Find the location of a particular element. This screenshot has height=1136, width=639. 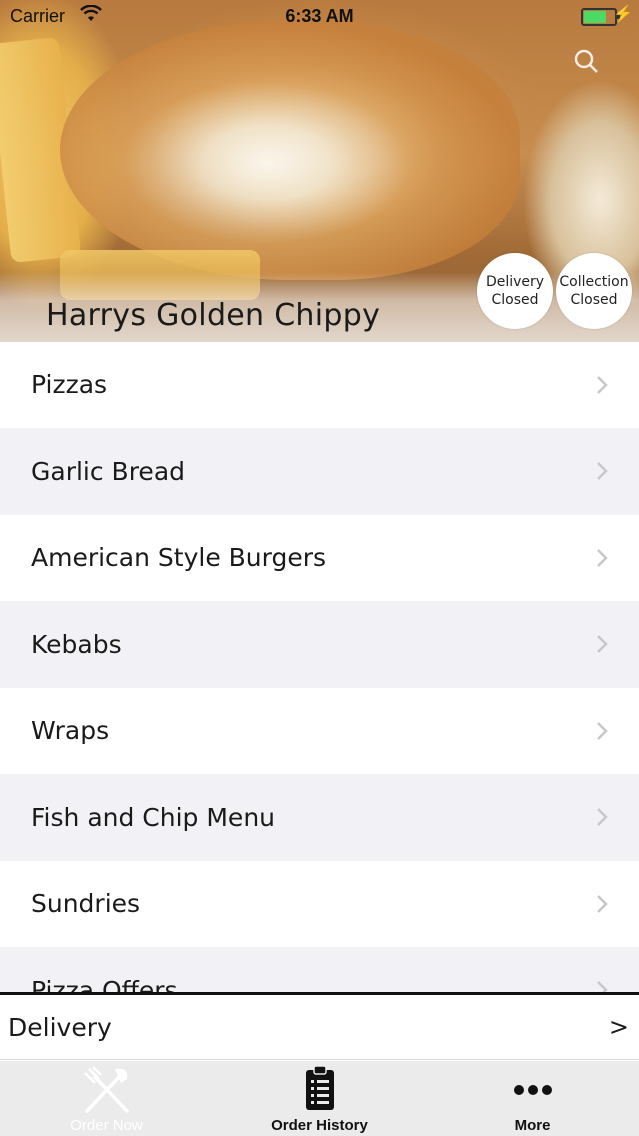

delivery-status-title: Delivery is located at coordinates (515, 282).